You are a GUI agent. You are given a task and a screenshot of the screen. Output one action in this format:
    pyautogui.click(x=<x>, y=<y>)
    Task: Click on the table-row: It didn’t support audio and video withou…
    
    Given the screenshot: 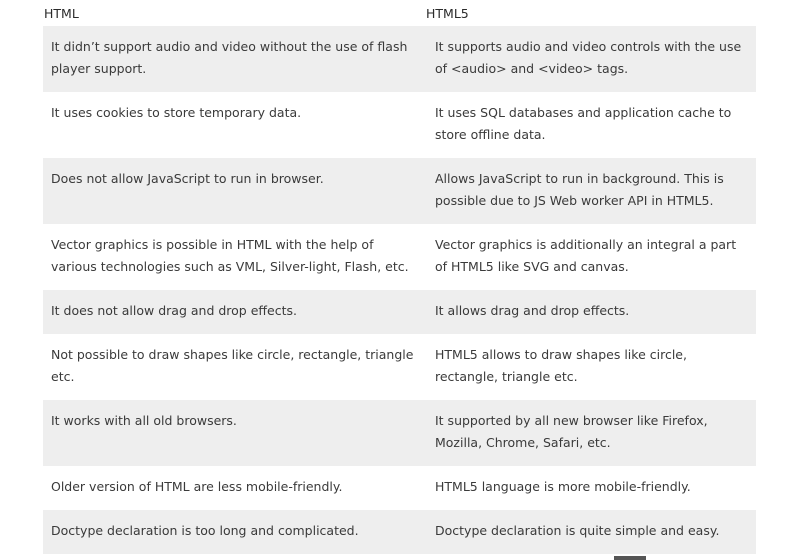 What is the action you would take?
    pyautogui.click(x=399, y=59)
    